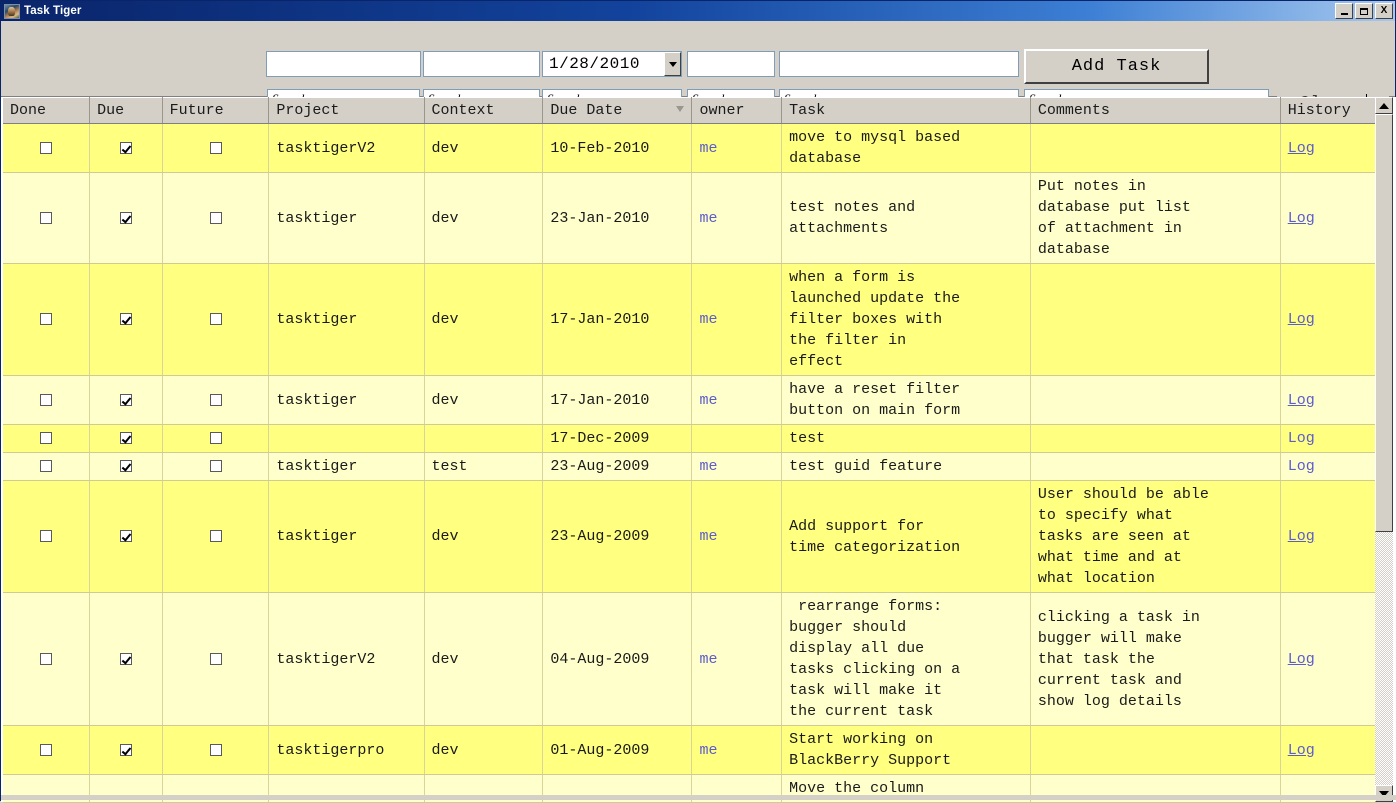  I want to click on cell-task: have a reset filter button on main form, so click(906, 400).